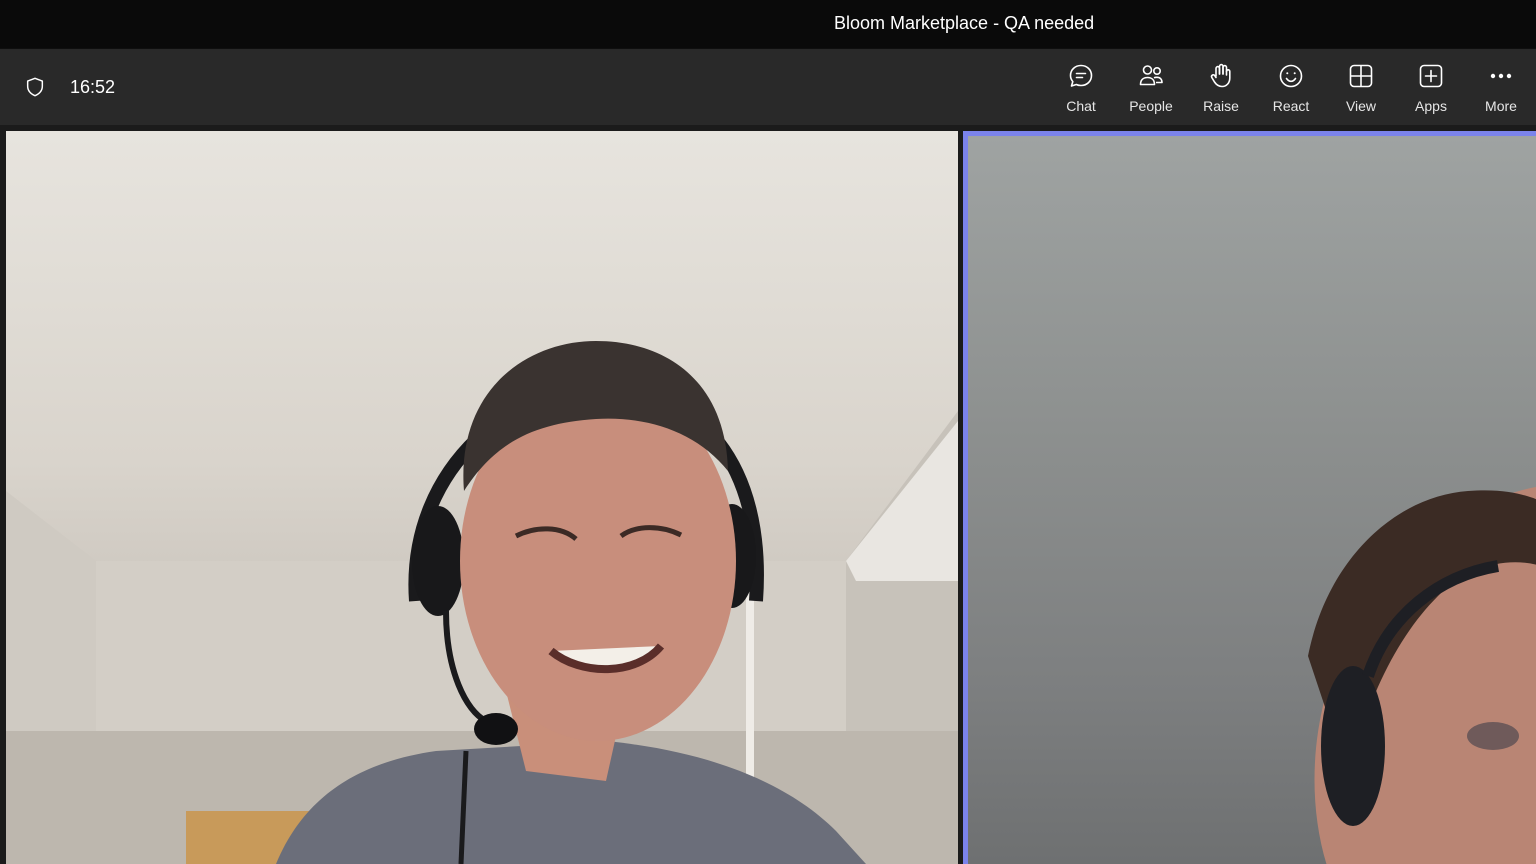 This screenshot has height=864, width=1536. I want to click on chat-button-label: Chat, so click(1081, 106).